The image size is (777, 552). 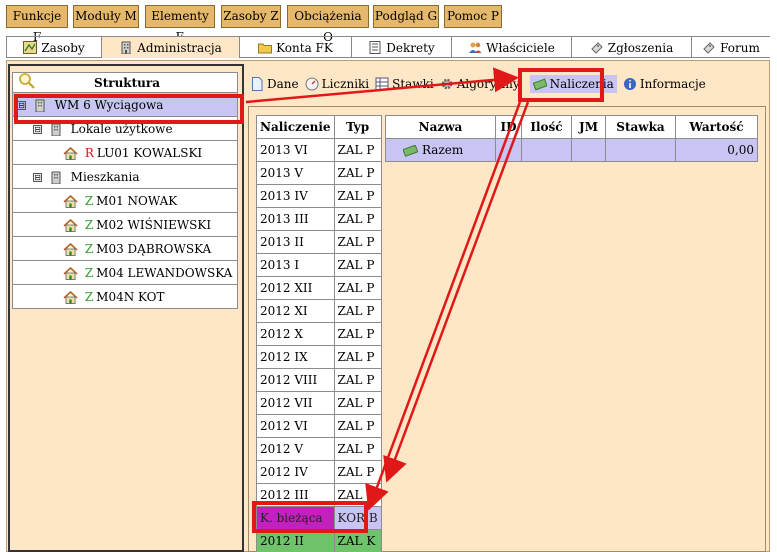 I want to click on naliczenie-row: 2012 II ZAL K, so click(x=319, y=540).